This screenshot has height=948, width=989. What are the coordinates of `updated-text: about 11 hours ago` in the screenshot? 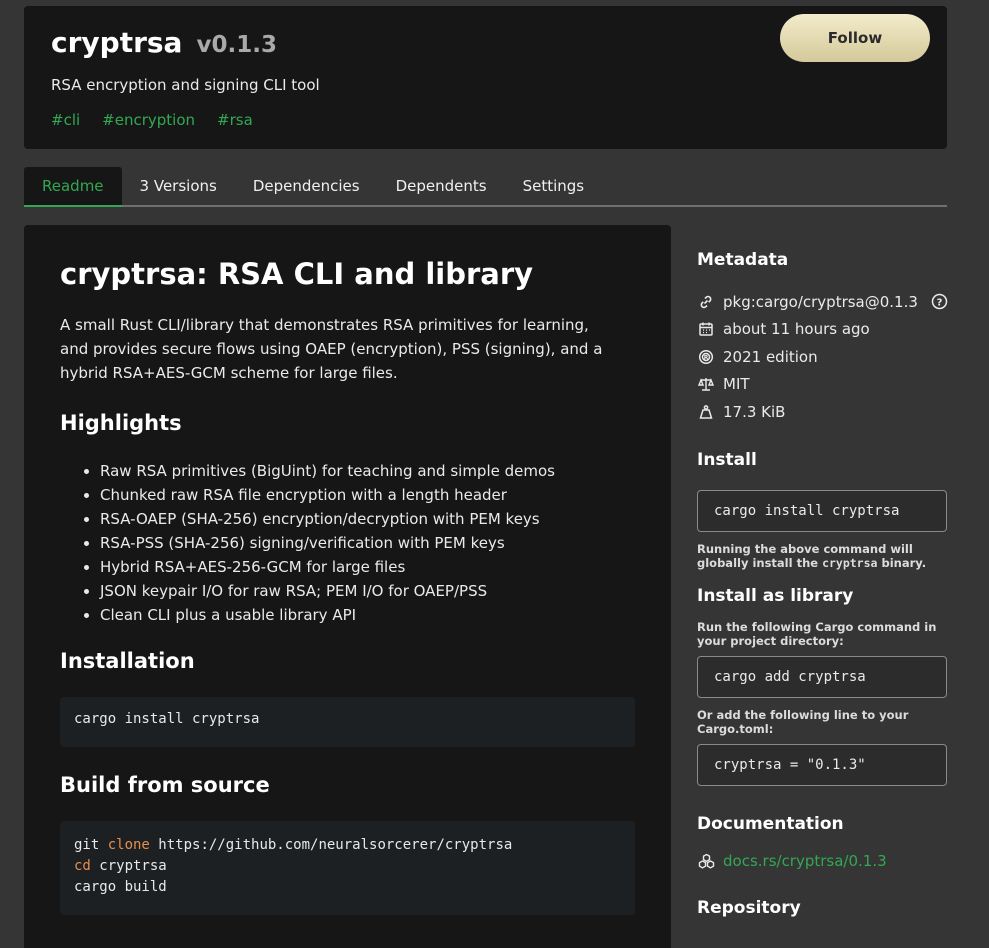 It's located at (796, 329).